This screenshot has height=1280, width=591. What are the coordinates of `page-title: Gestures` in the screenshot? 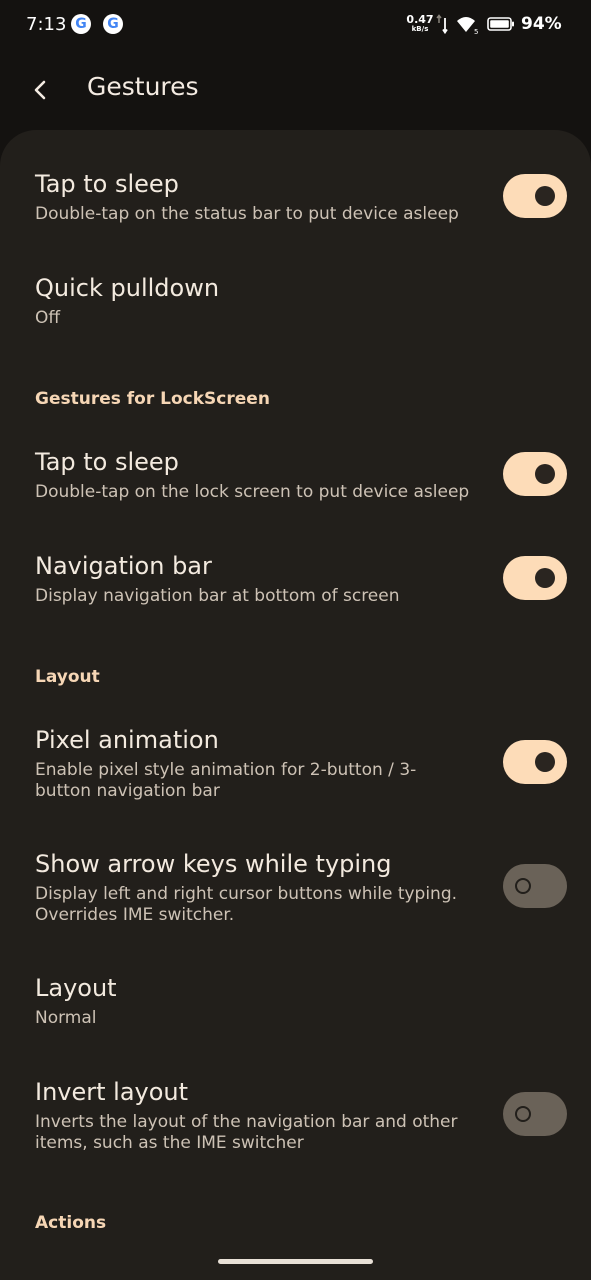 It's located at (143, 86).